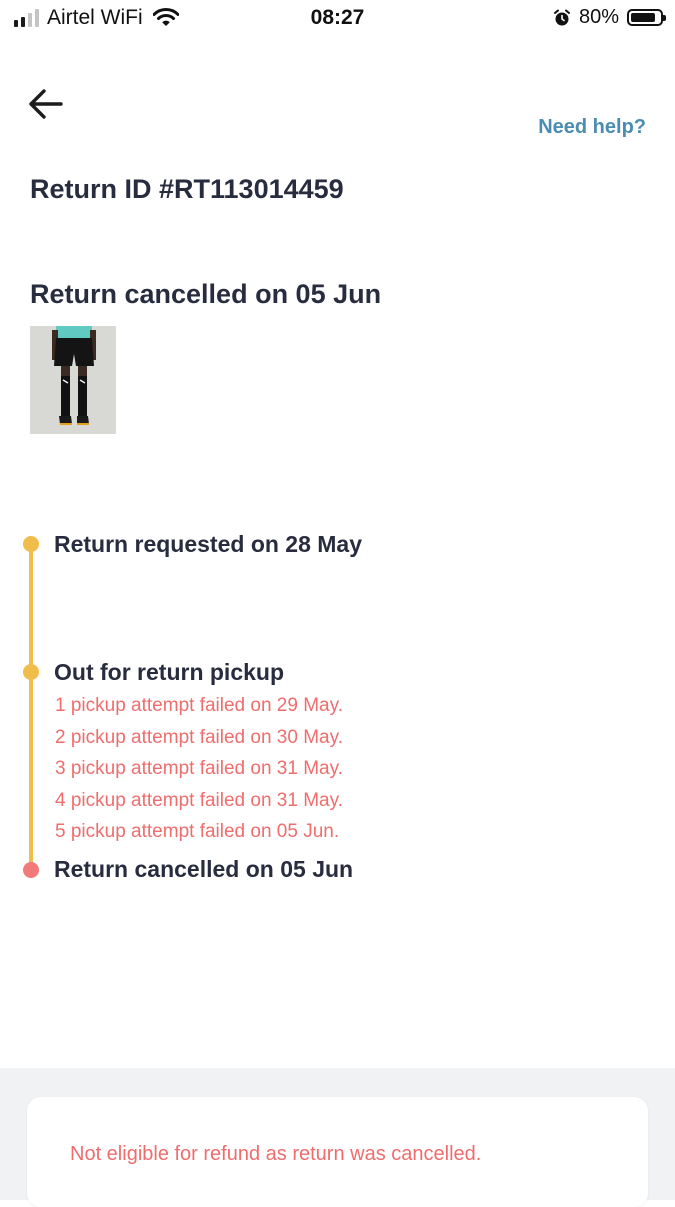  I want to click on timeline-dot-requested, so click(31, 544).